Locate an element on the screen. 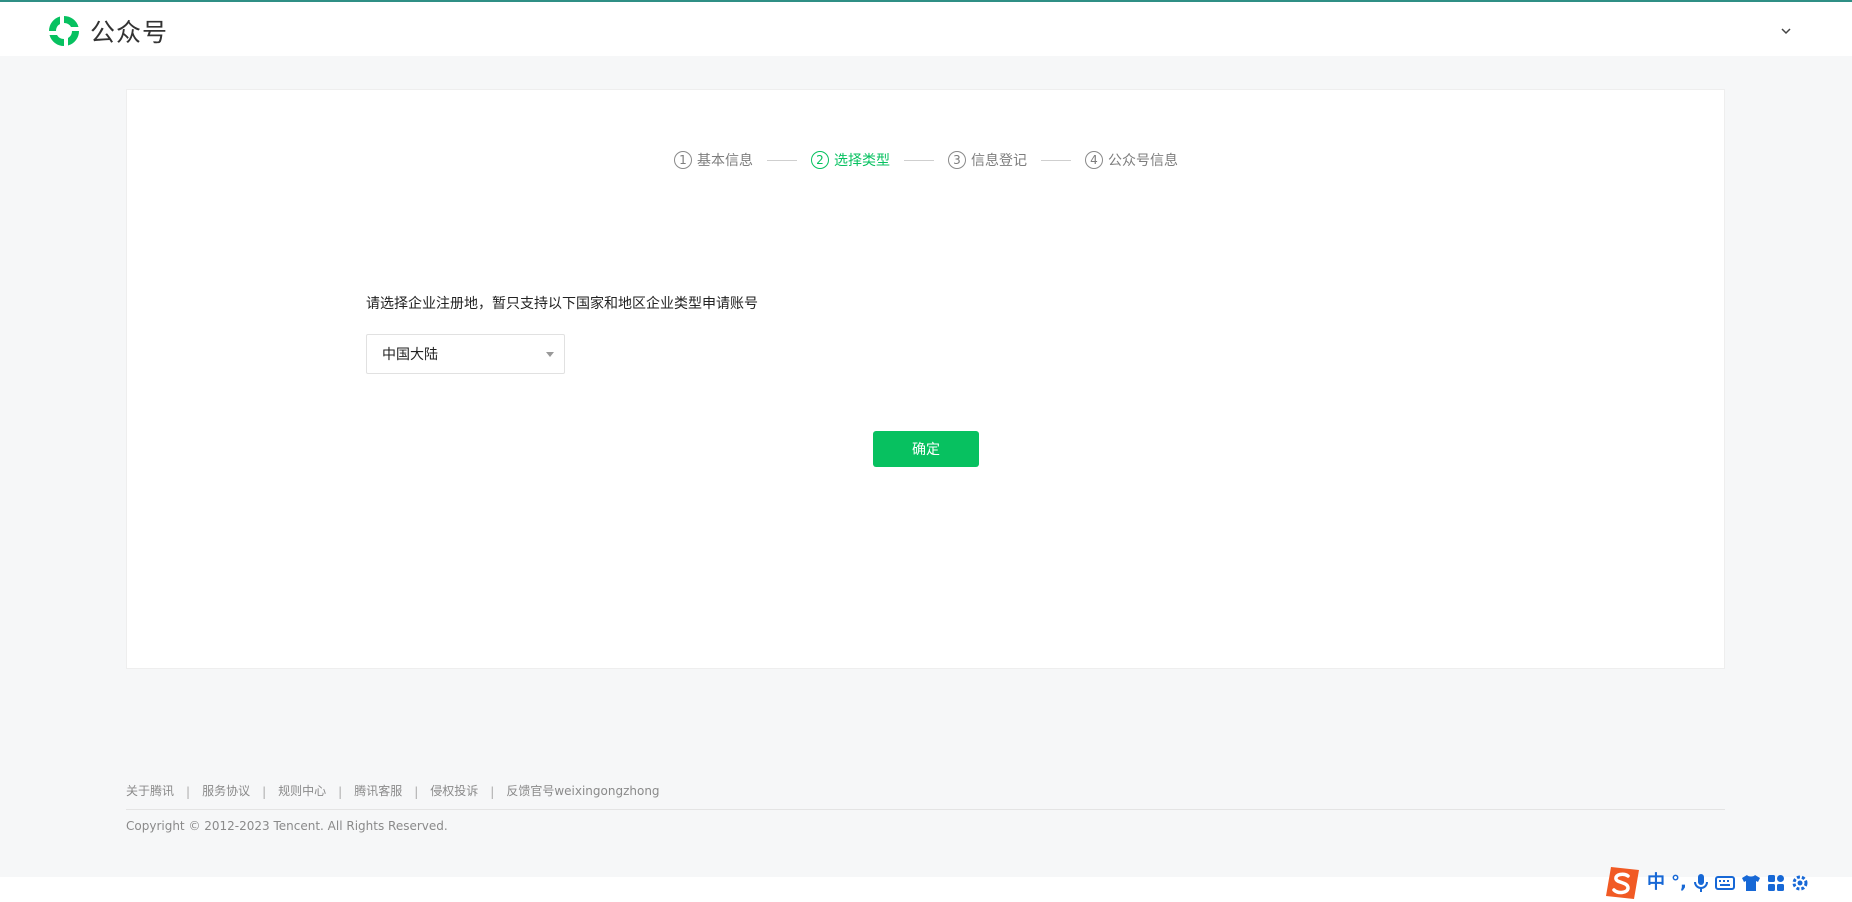 The image size is (1852, 902). footer-link-about: 关于腾讯 is located at coordinates (150, 790).